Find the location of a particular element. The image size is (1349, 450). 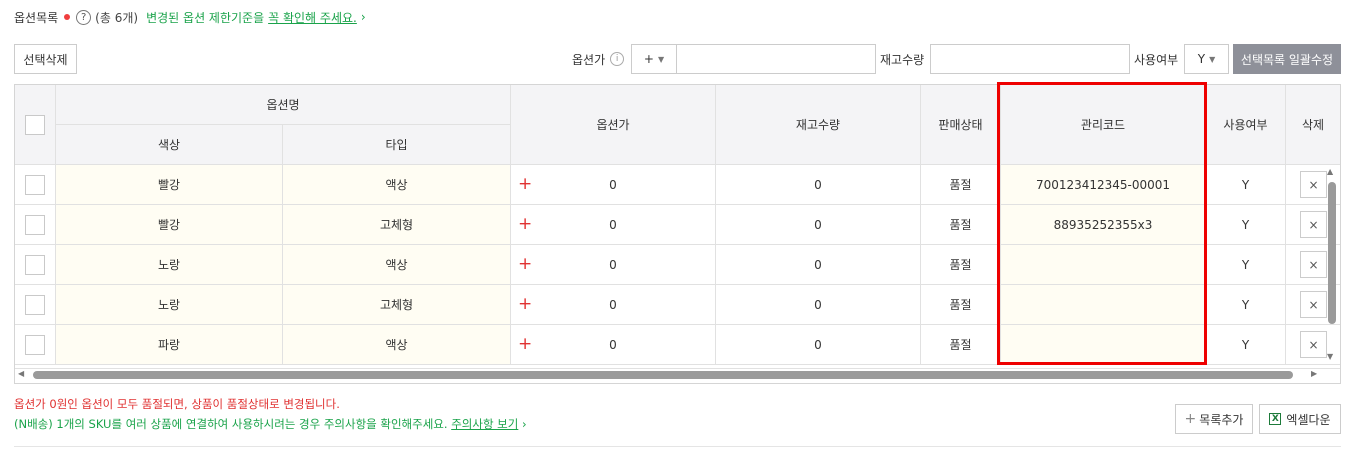

usage-label: 사용여부 is located at coordinates (1156, 59).